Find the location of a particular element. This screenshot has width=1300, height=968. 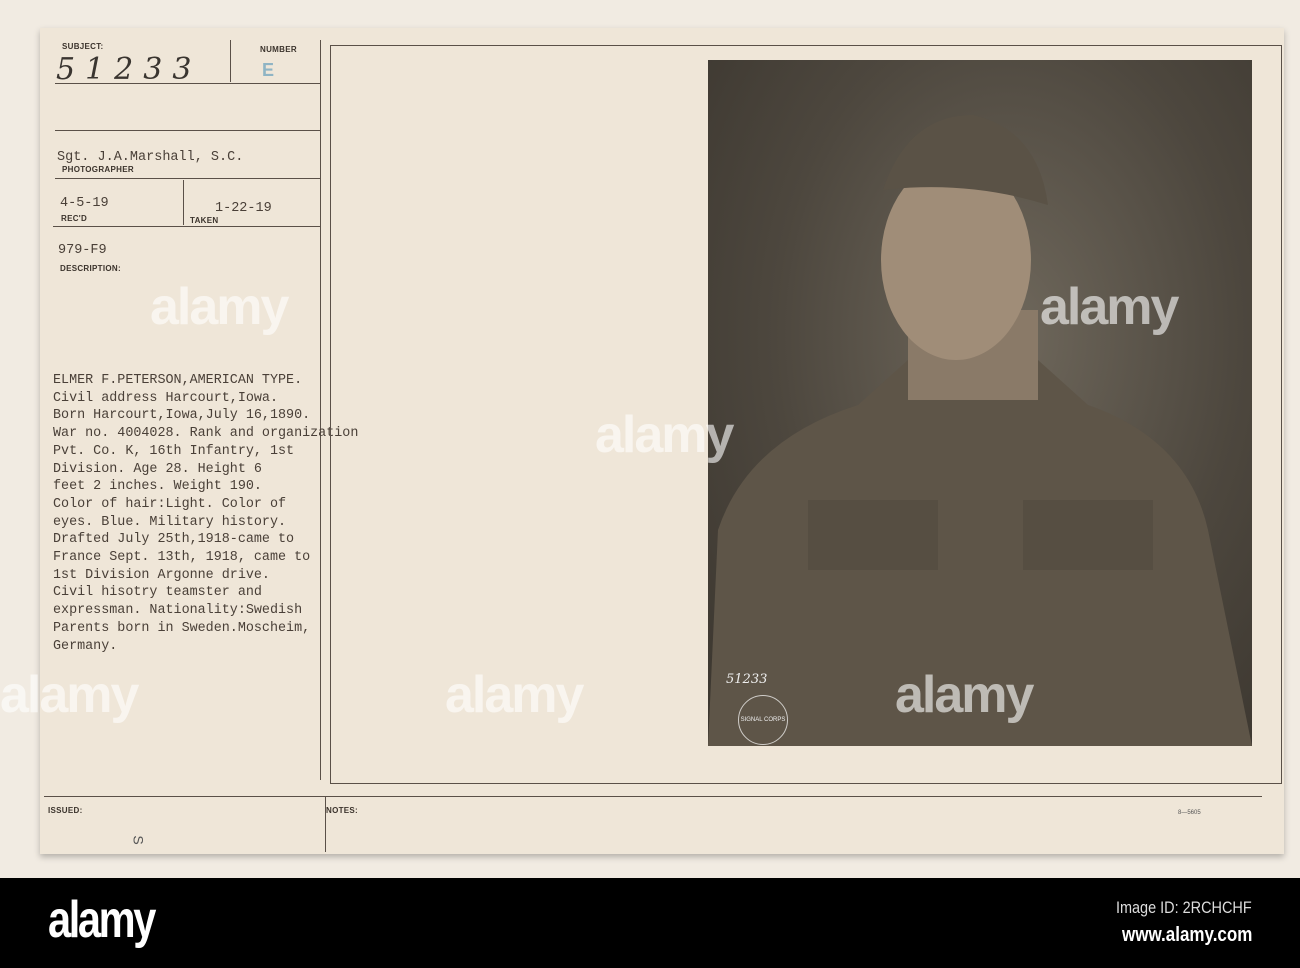

photographer-label: PHOTOGRAPHER is located at coordinates (98, 169).